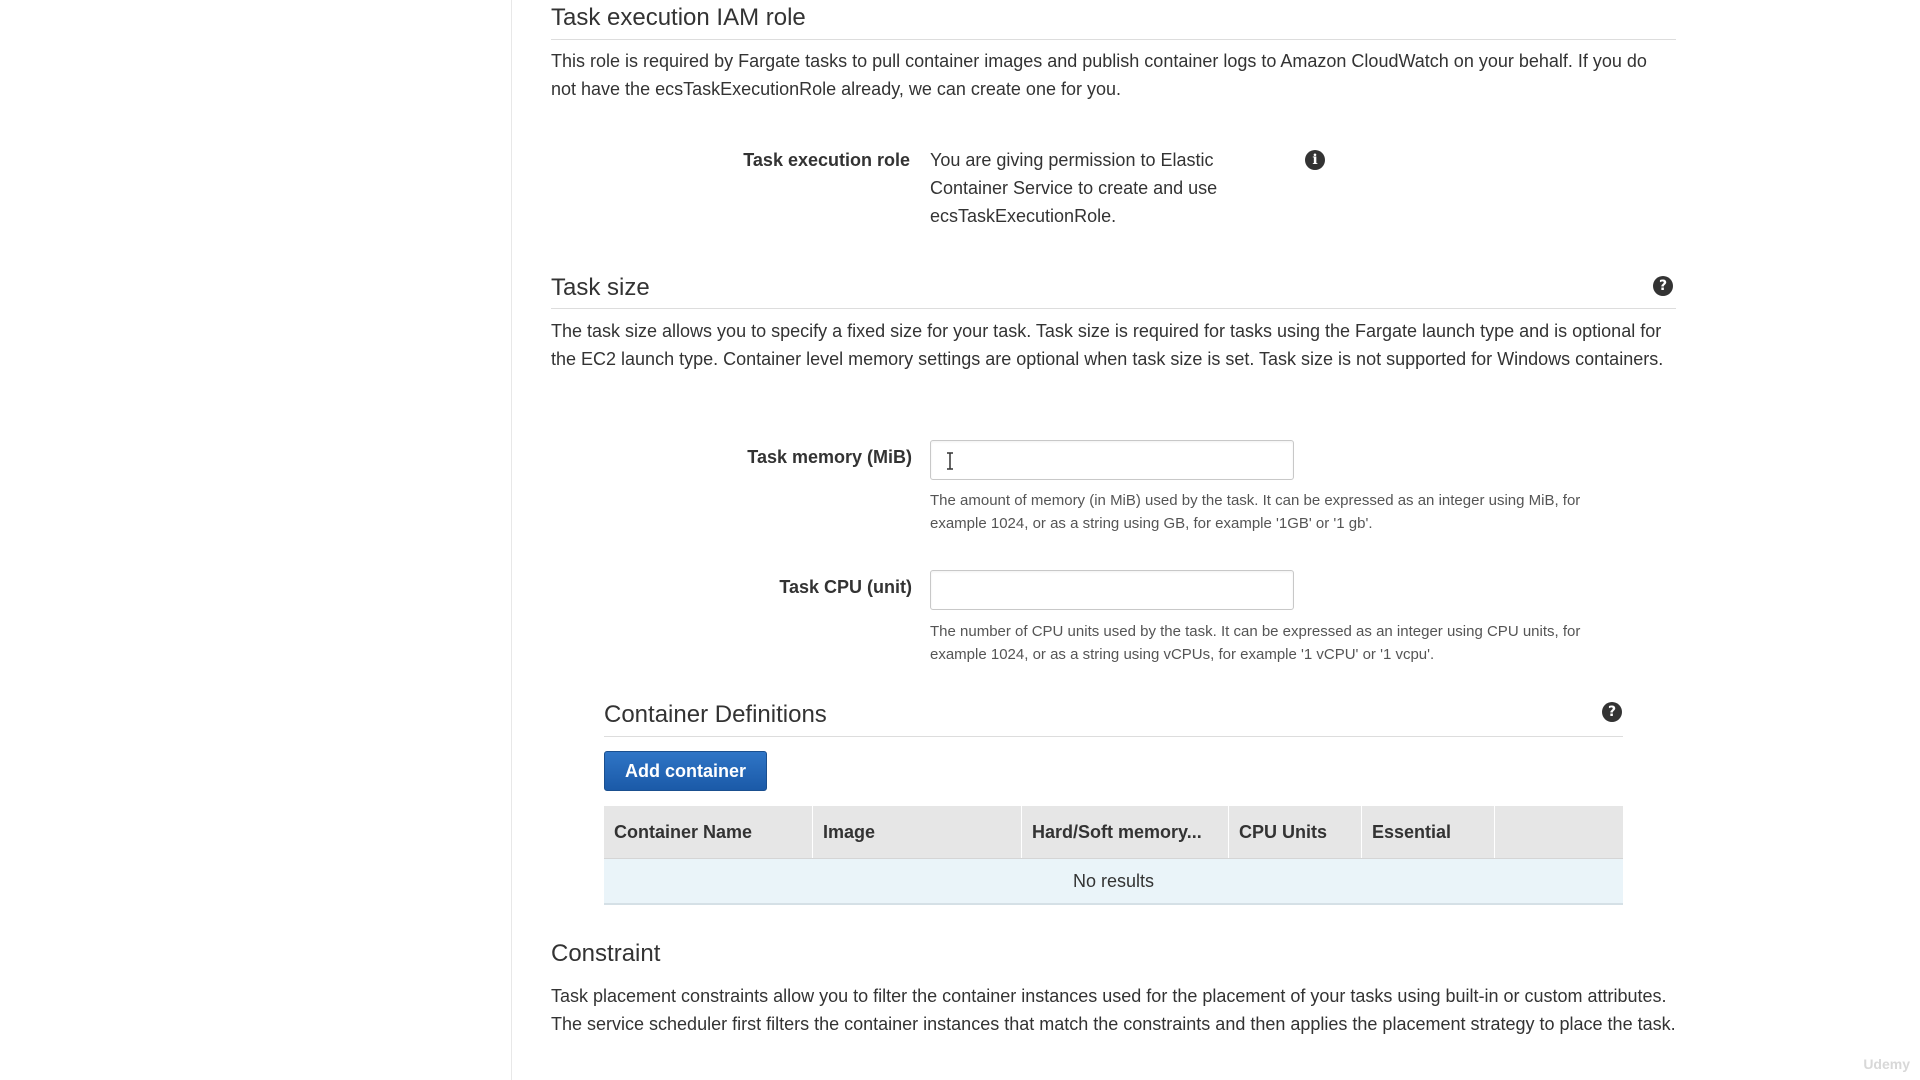  What do you see at coordinates (715, 714) in the screenshot?
I see `container-definitions-heading: Container Definitions` at bounding box center [715, 714].